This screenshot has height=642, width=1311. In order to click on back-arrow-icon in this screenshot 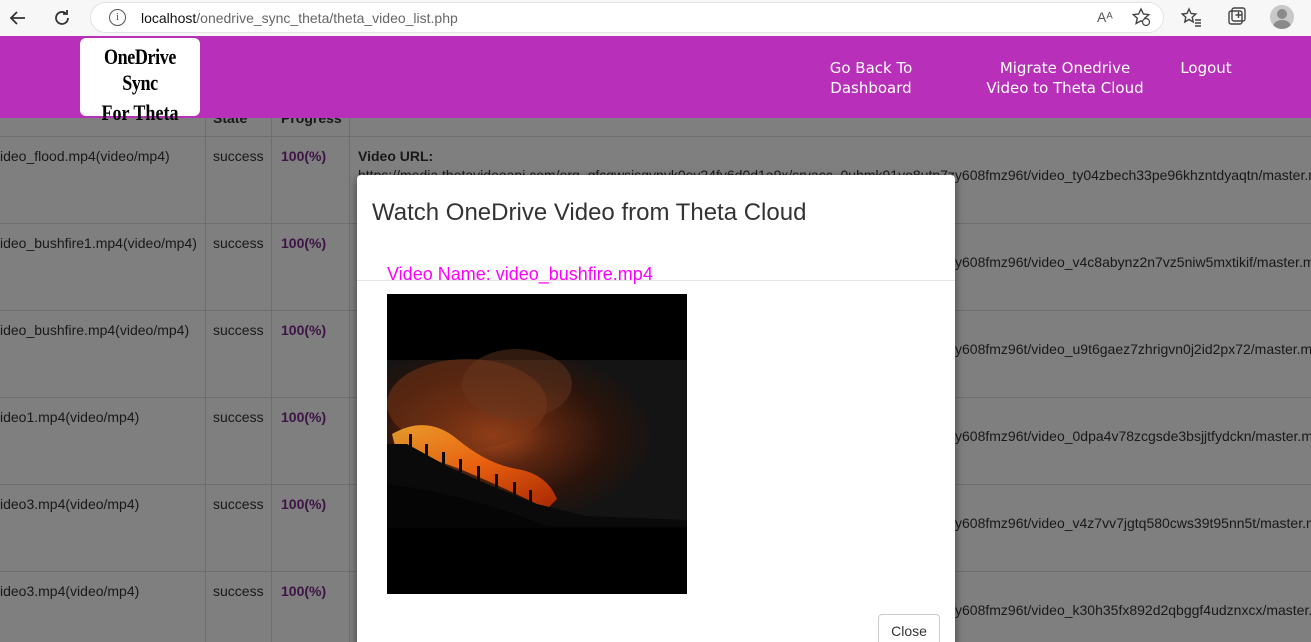, I will do `click(17, 18)`.